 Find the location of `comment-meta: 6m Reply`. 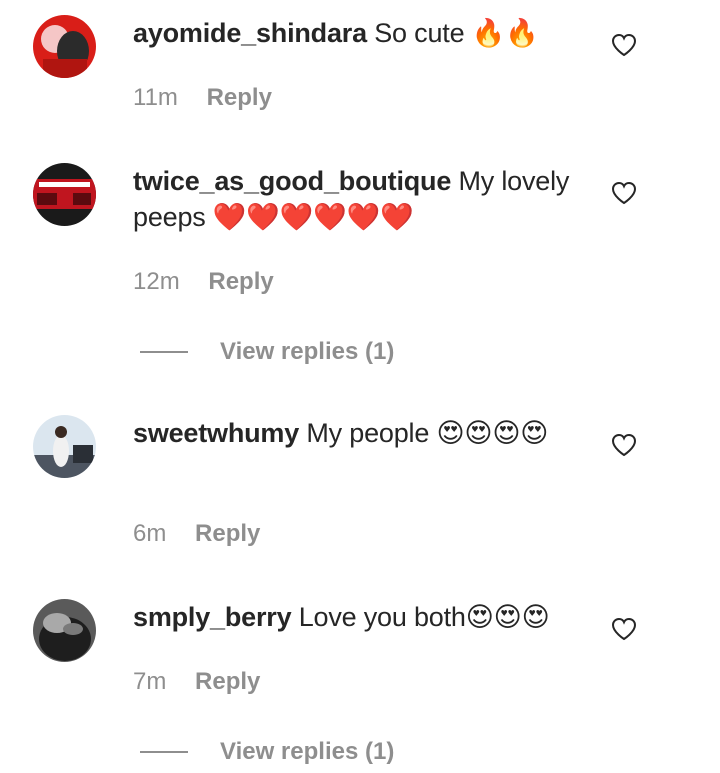

comment-meta: 6m Reply is located at coordinates (196, 534).